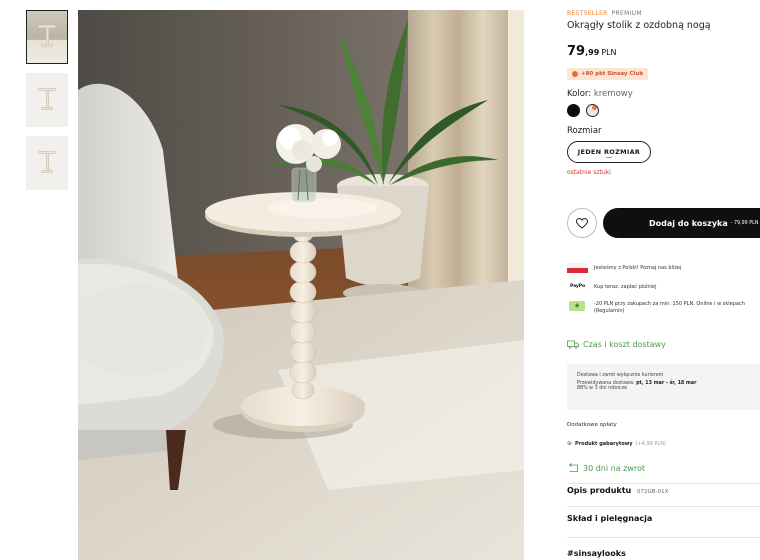 Image resolution: width=760 pixels, height=560 pixels. I want to click on perk-paypo: PayPo Kup teraz, zapłać później, so click(663, 287).